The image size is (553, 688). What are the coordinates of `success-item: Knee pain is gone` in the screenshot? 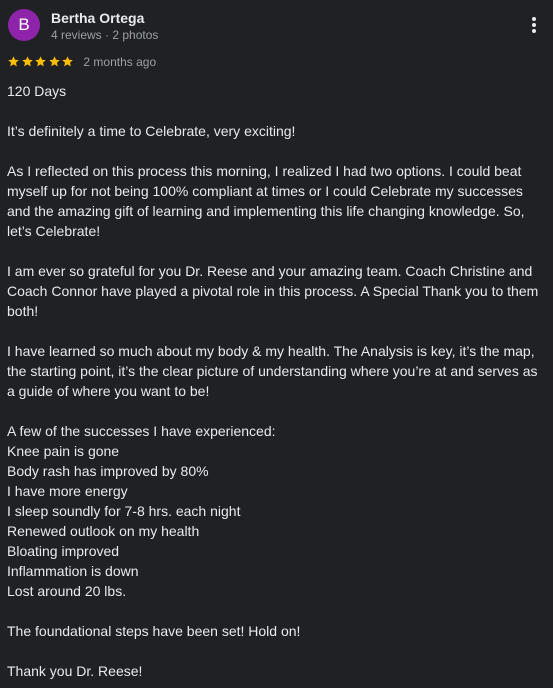 It's located at (63, 451).